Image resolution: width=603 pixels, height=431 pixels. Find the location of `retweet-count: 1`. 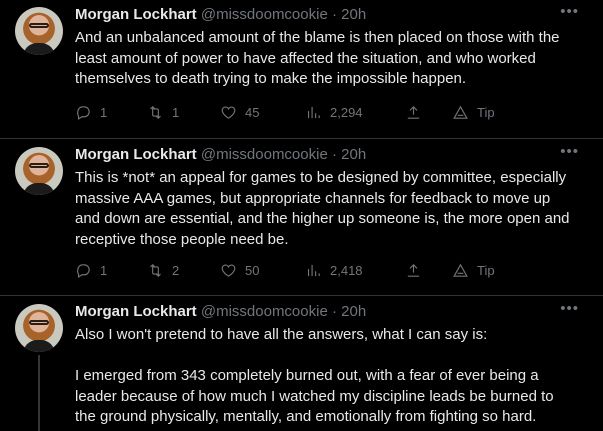

retweet-count: 1 is located at coordinates (176, 112).